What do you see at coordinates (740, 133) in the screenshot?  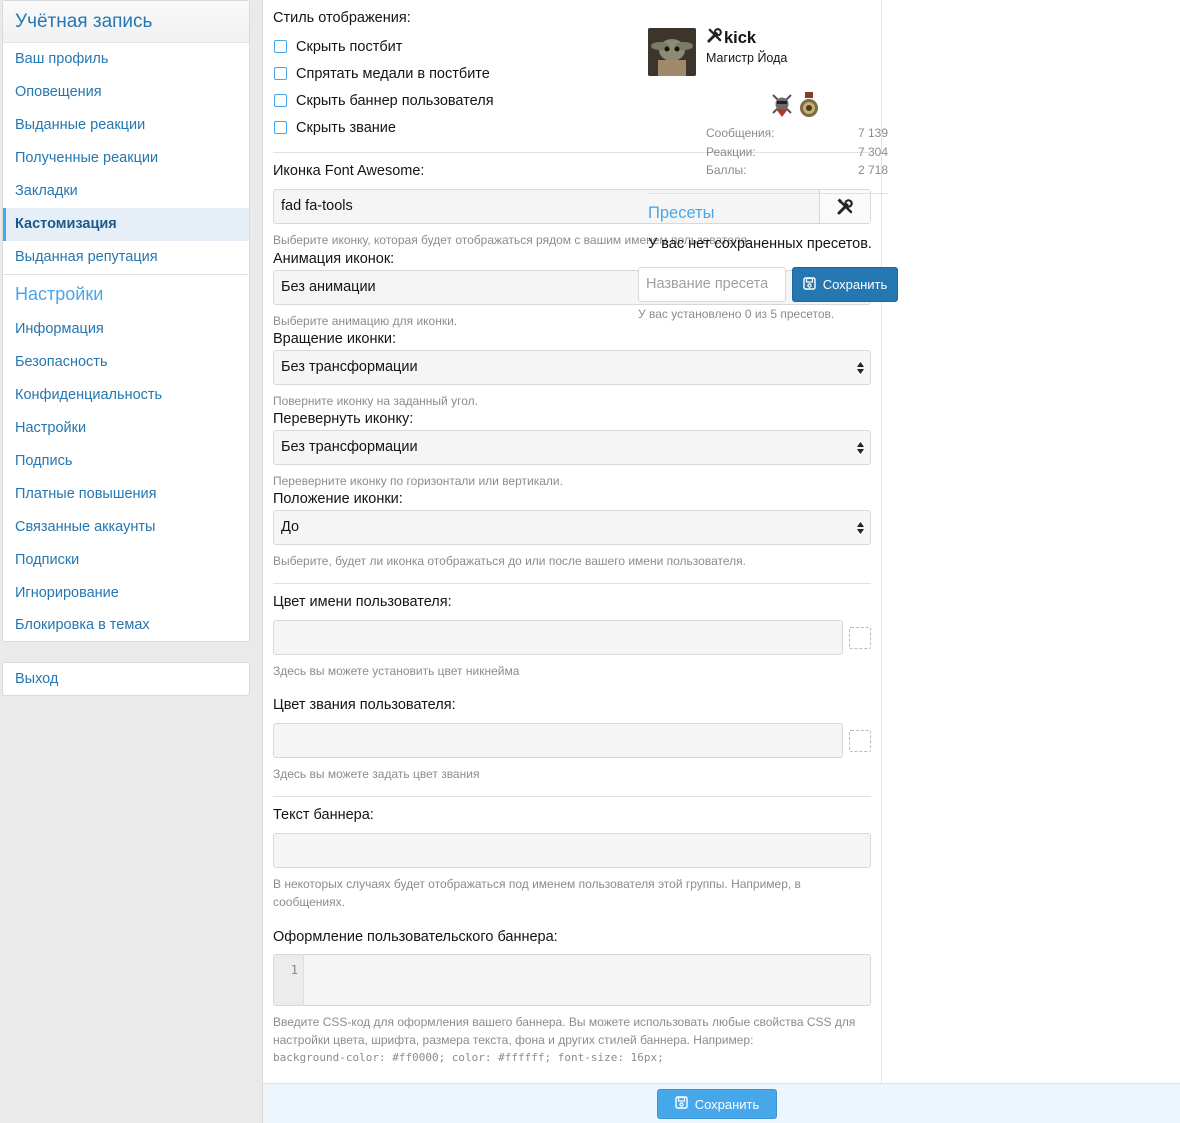 I see `stat-label: Сообщения:` at bounding box center [740, 133].